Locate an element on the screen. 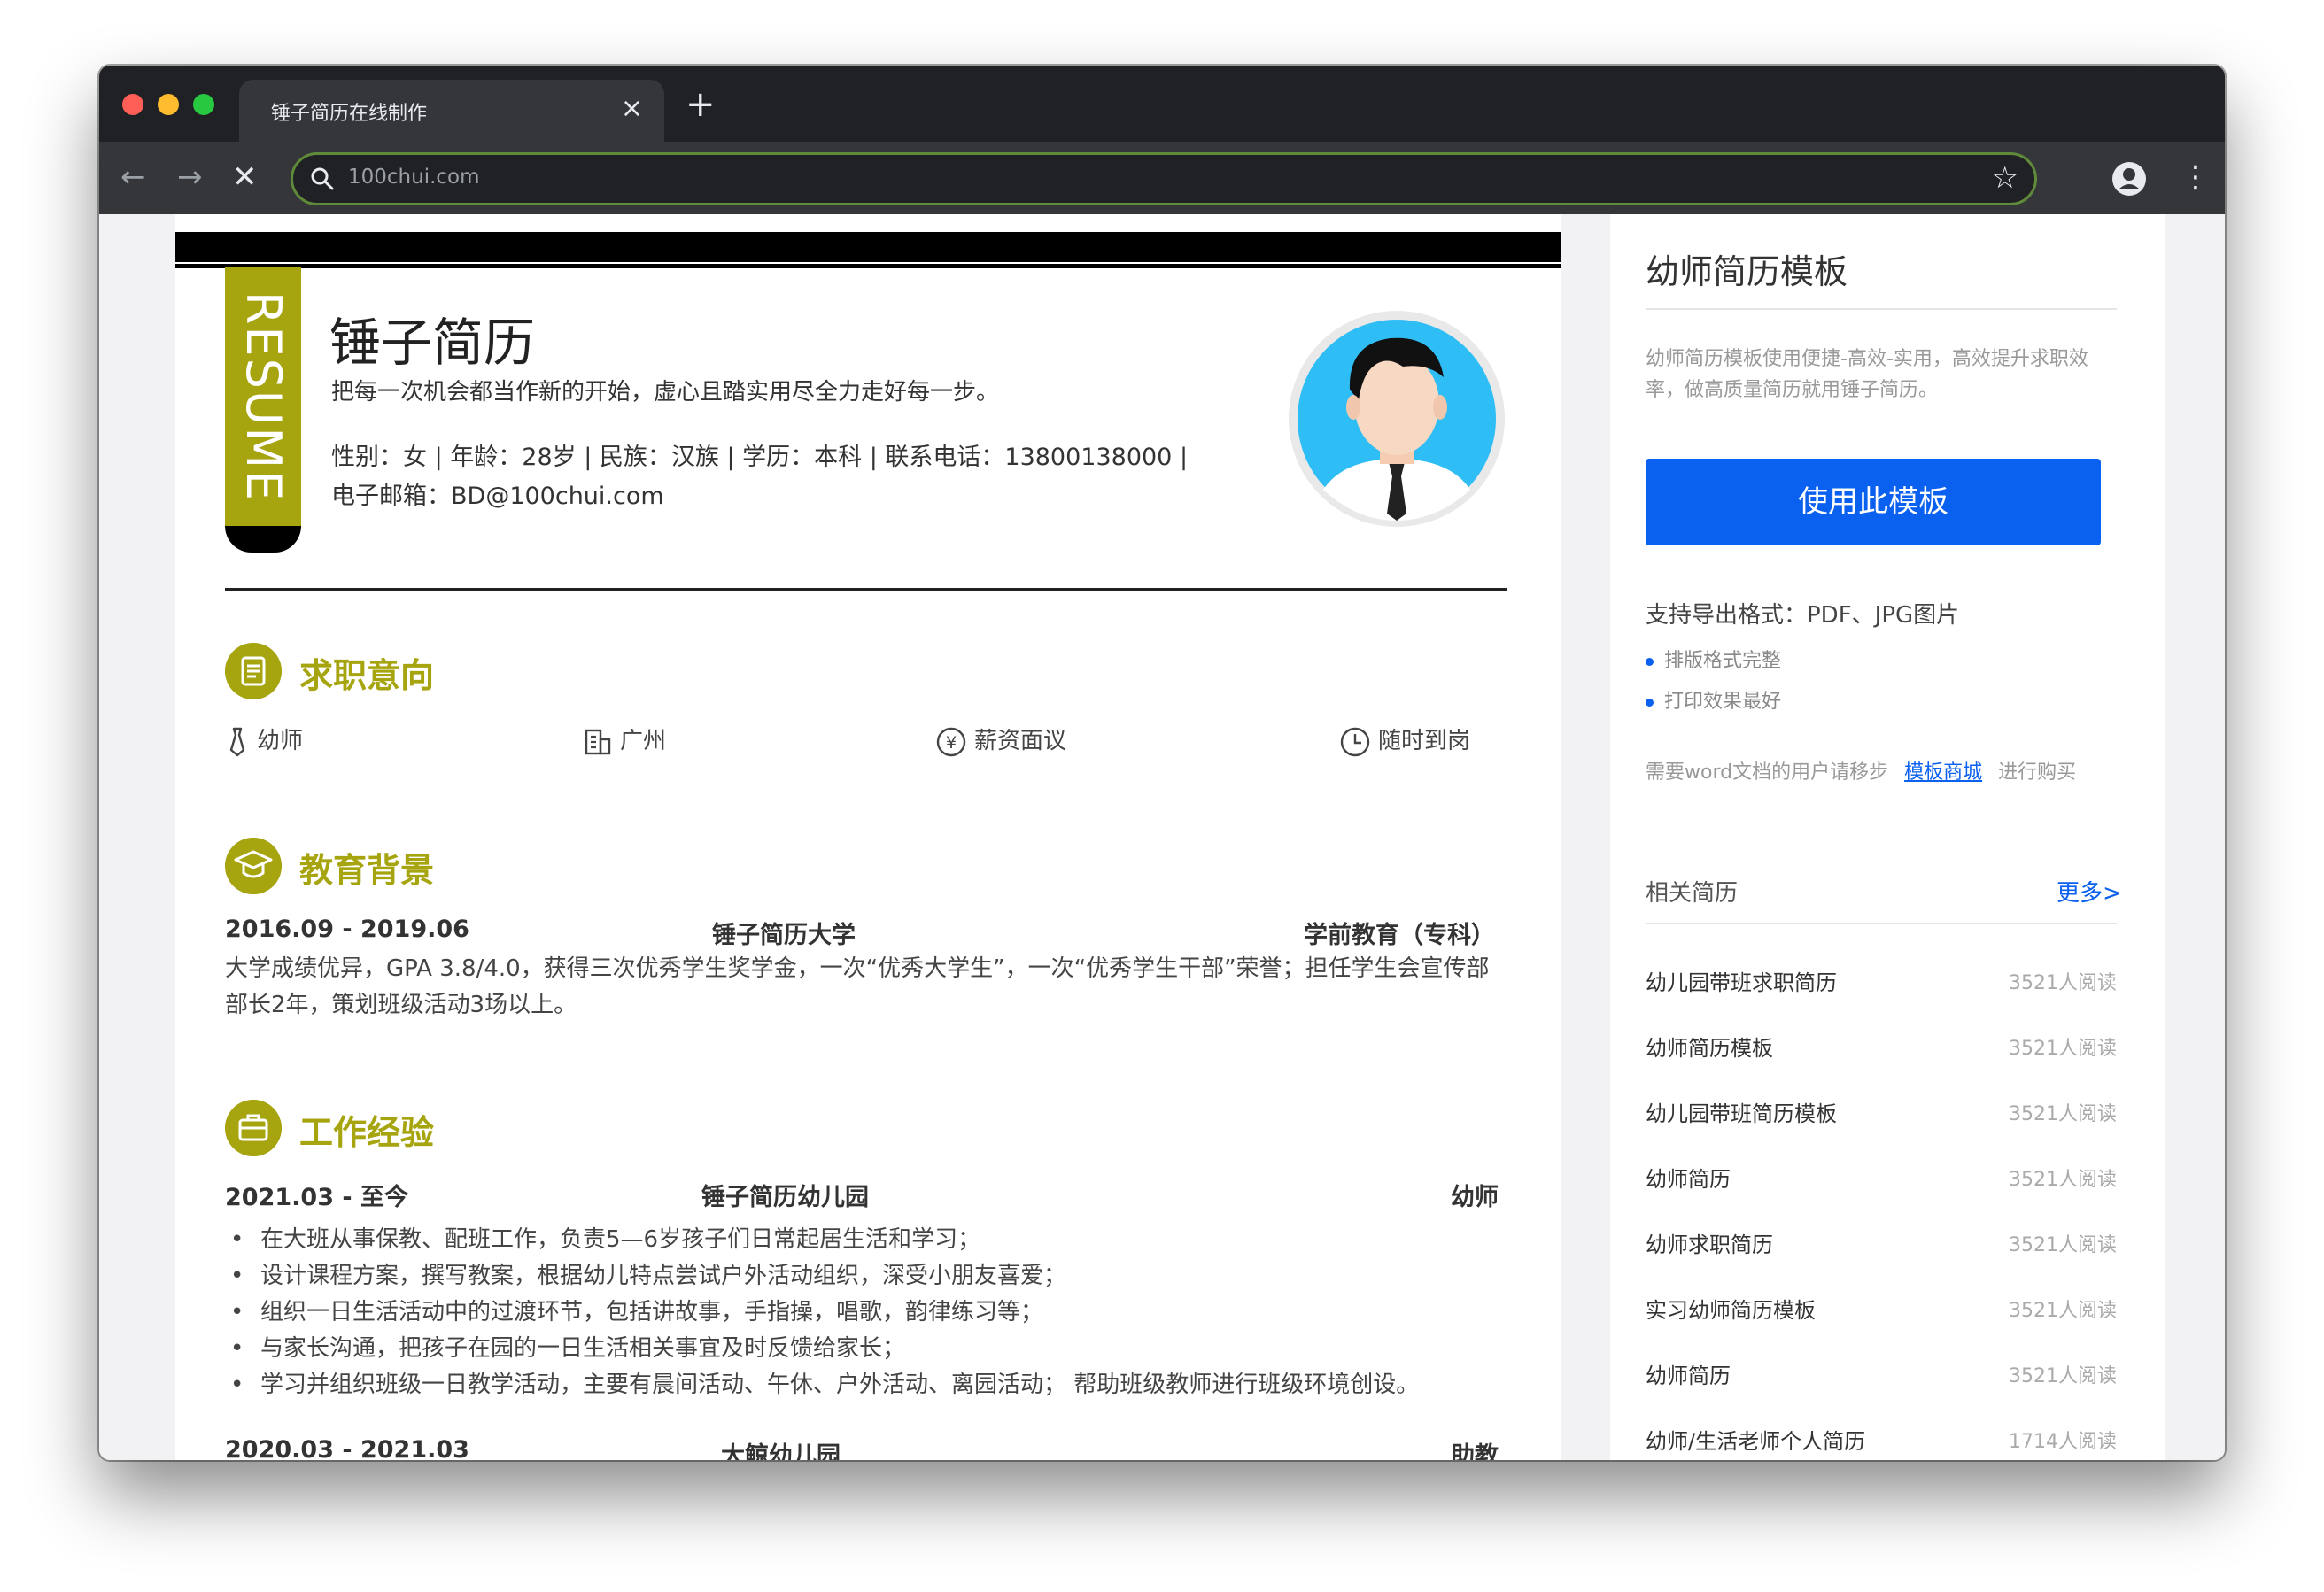 The width and height of the screenshot is (2324, 1592). job-salary-text: 薪资面议 is located at coordinates (1020, 741).